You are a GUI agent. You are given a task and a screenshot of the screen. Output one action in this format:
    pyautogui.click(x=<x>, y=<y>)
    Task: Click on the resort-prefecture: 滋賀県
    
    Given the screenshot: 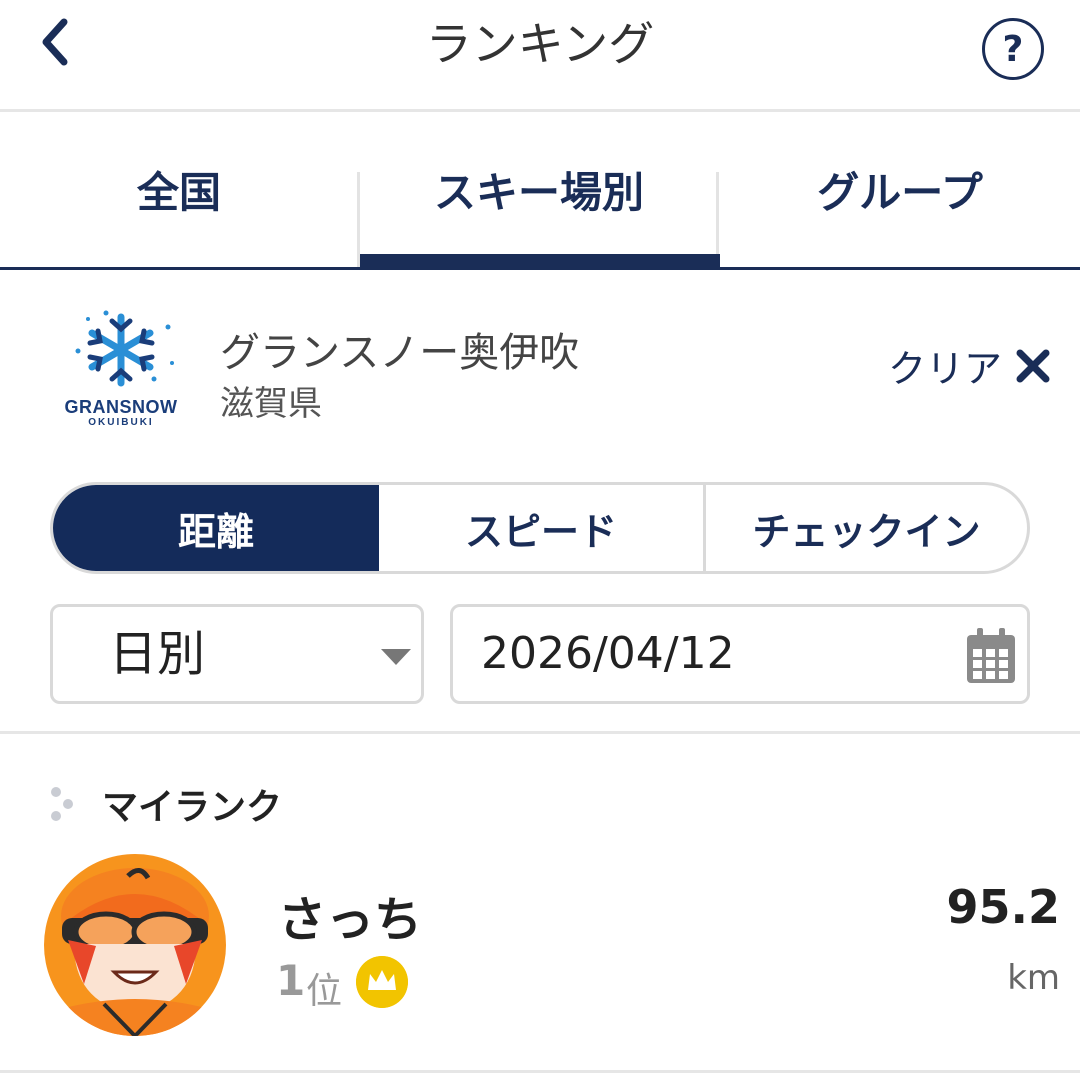 What is the action you would take?
    pyautogui.click(x=271, y=404)
    